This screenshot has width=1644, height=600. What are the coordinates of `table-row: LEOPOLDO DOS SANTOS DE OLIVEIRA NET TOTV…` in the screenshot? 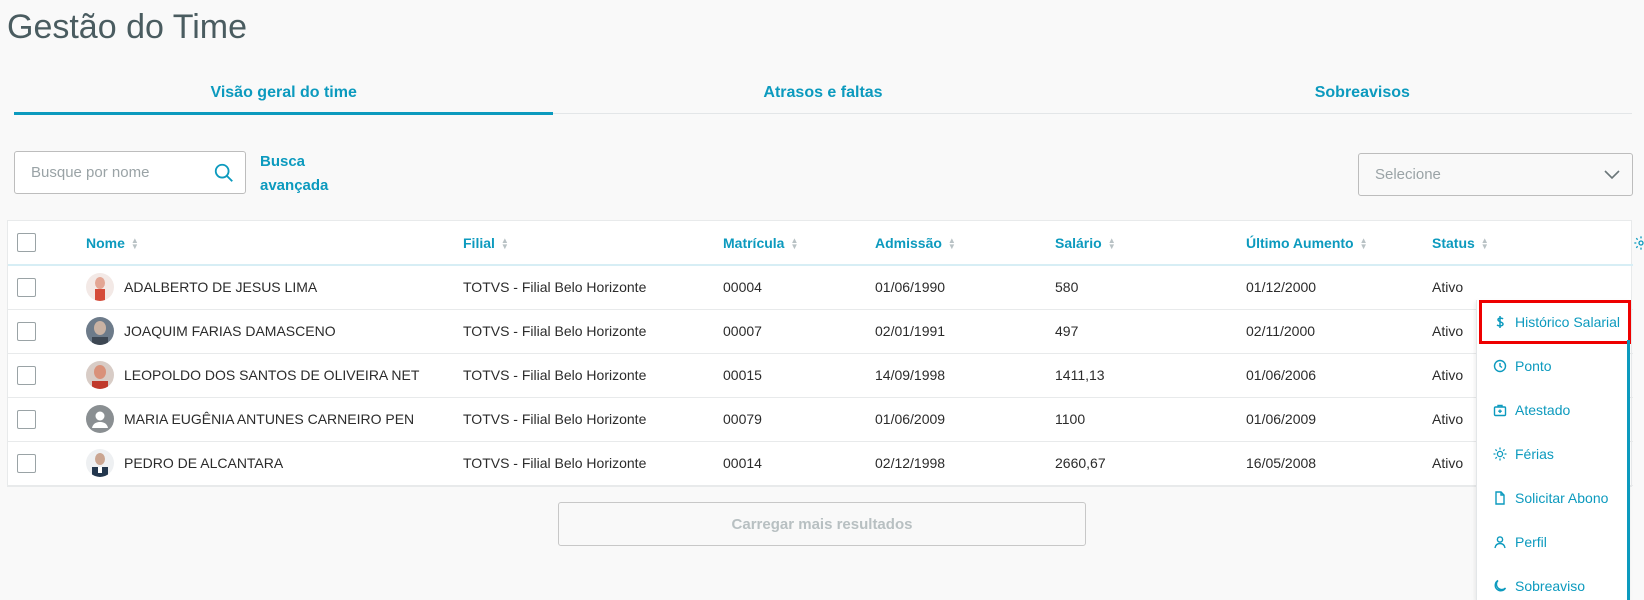 It's located at (820, 375).